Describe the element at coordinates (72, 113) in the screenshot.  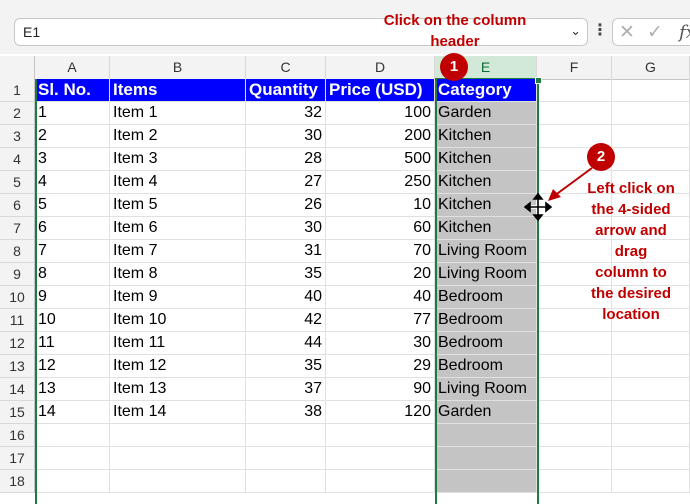
I see `table-cell: 1` at that location.